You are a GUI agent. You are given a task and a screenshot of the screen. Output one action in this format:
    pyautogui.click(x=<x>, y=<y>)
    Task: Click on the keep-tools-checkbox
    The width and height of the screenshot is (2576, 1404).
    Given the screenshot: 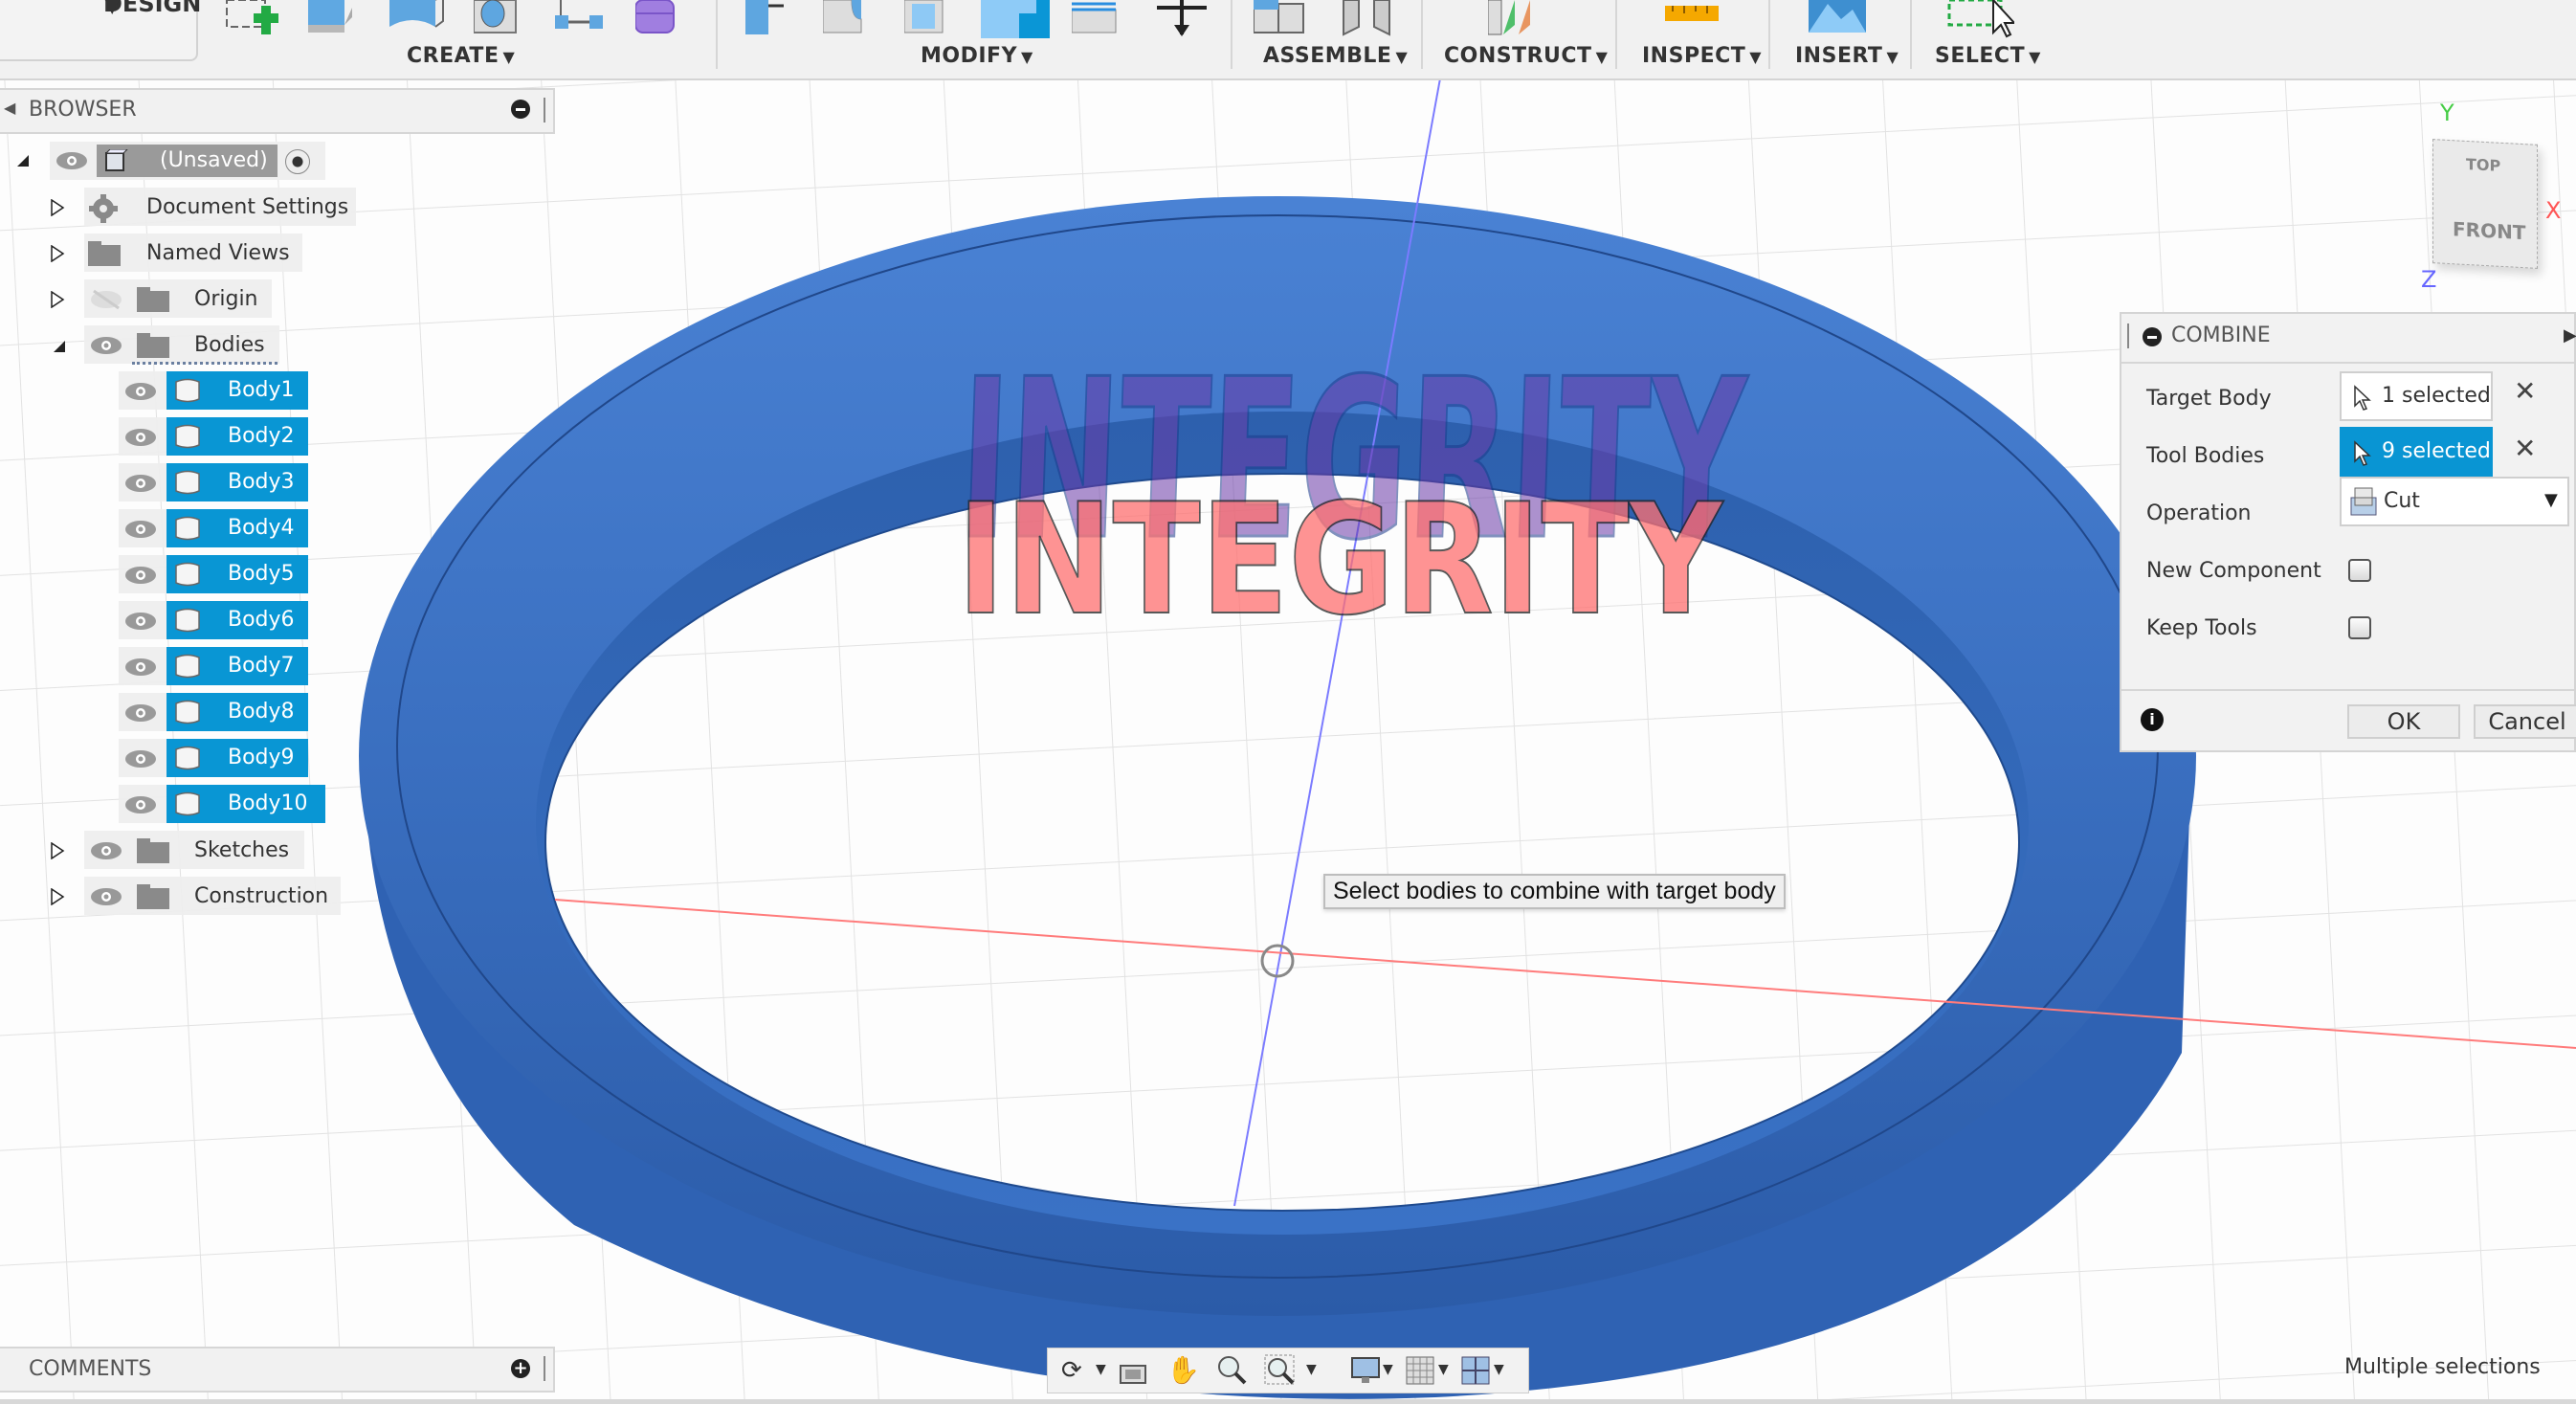 What is the action you would take?
    pyautogui.click(x=2359, y=627)
    